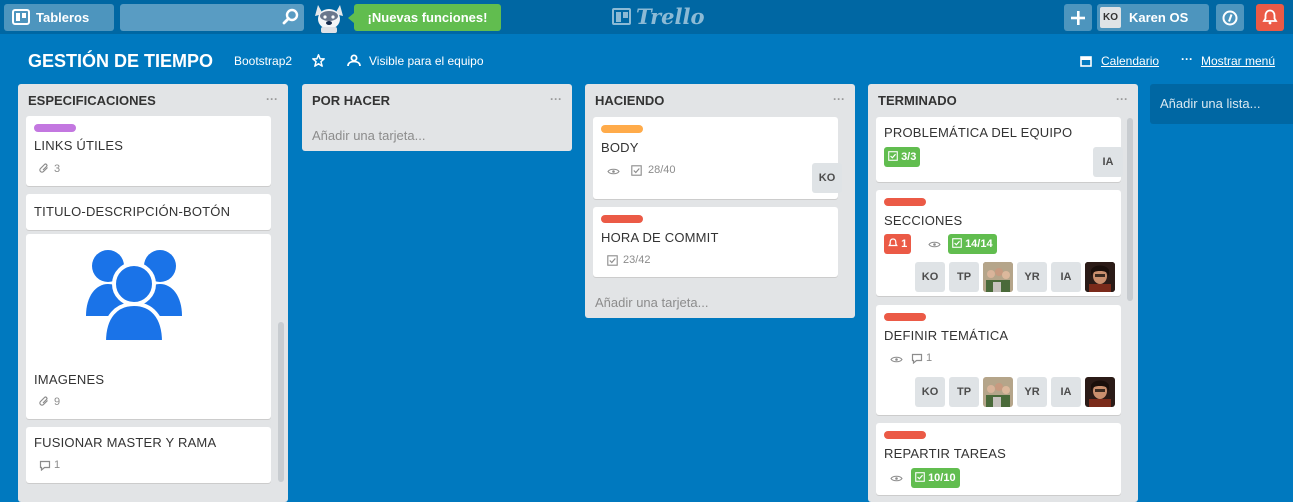 Image resolution: width=1293 pixels, height=502 pixels. What do you see at coordinates (929, 358) in the screenshot?
I see `comment-count: 1` at bounding box center [929, 358].